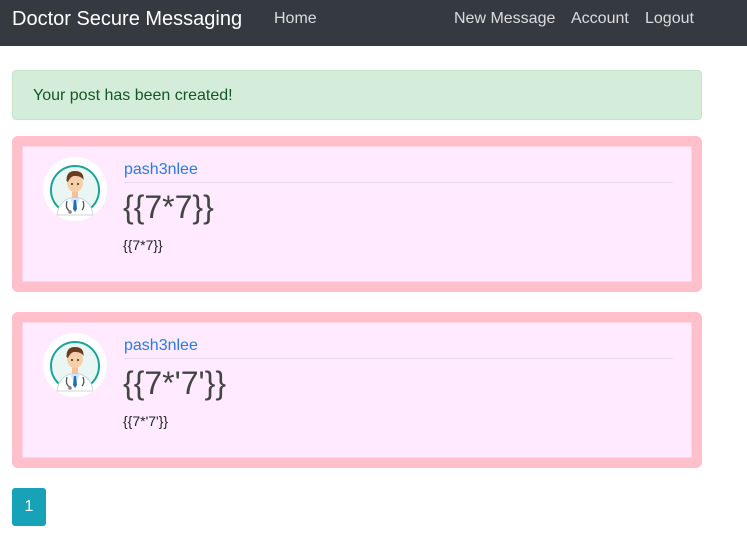 Image resolution: width=747 pixels, height=553 pixels. I want to click on success-alert-message: Your post has been created!, so click(133, 95).